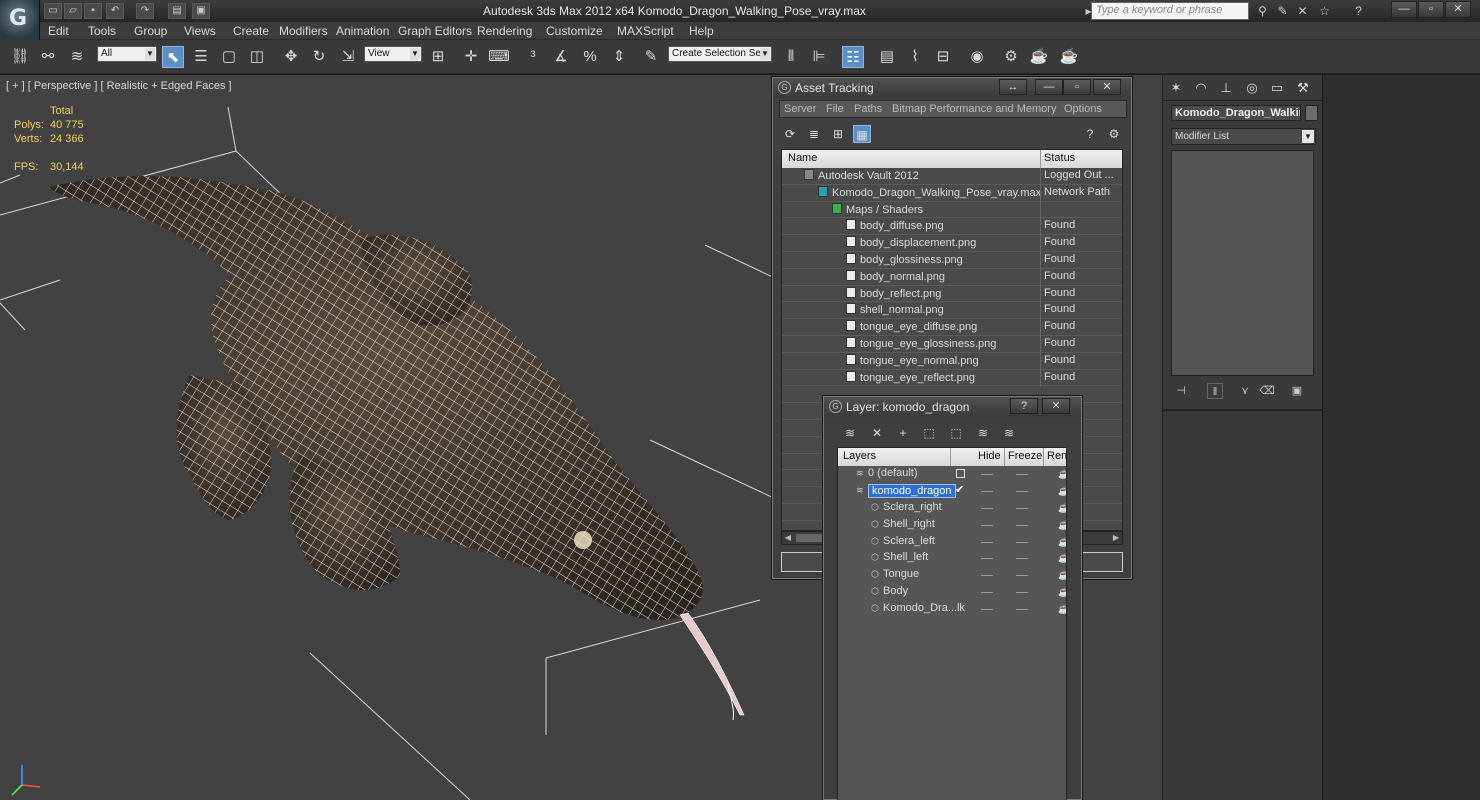 Image resolution: width=1480 pixels, height=800 pixels. Describe the element at coordinates (989, 456) in the screenshot. I see `column-hide-header: Hide` at that location.